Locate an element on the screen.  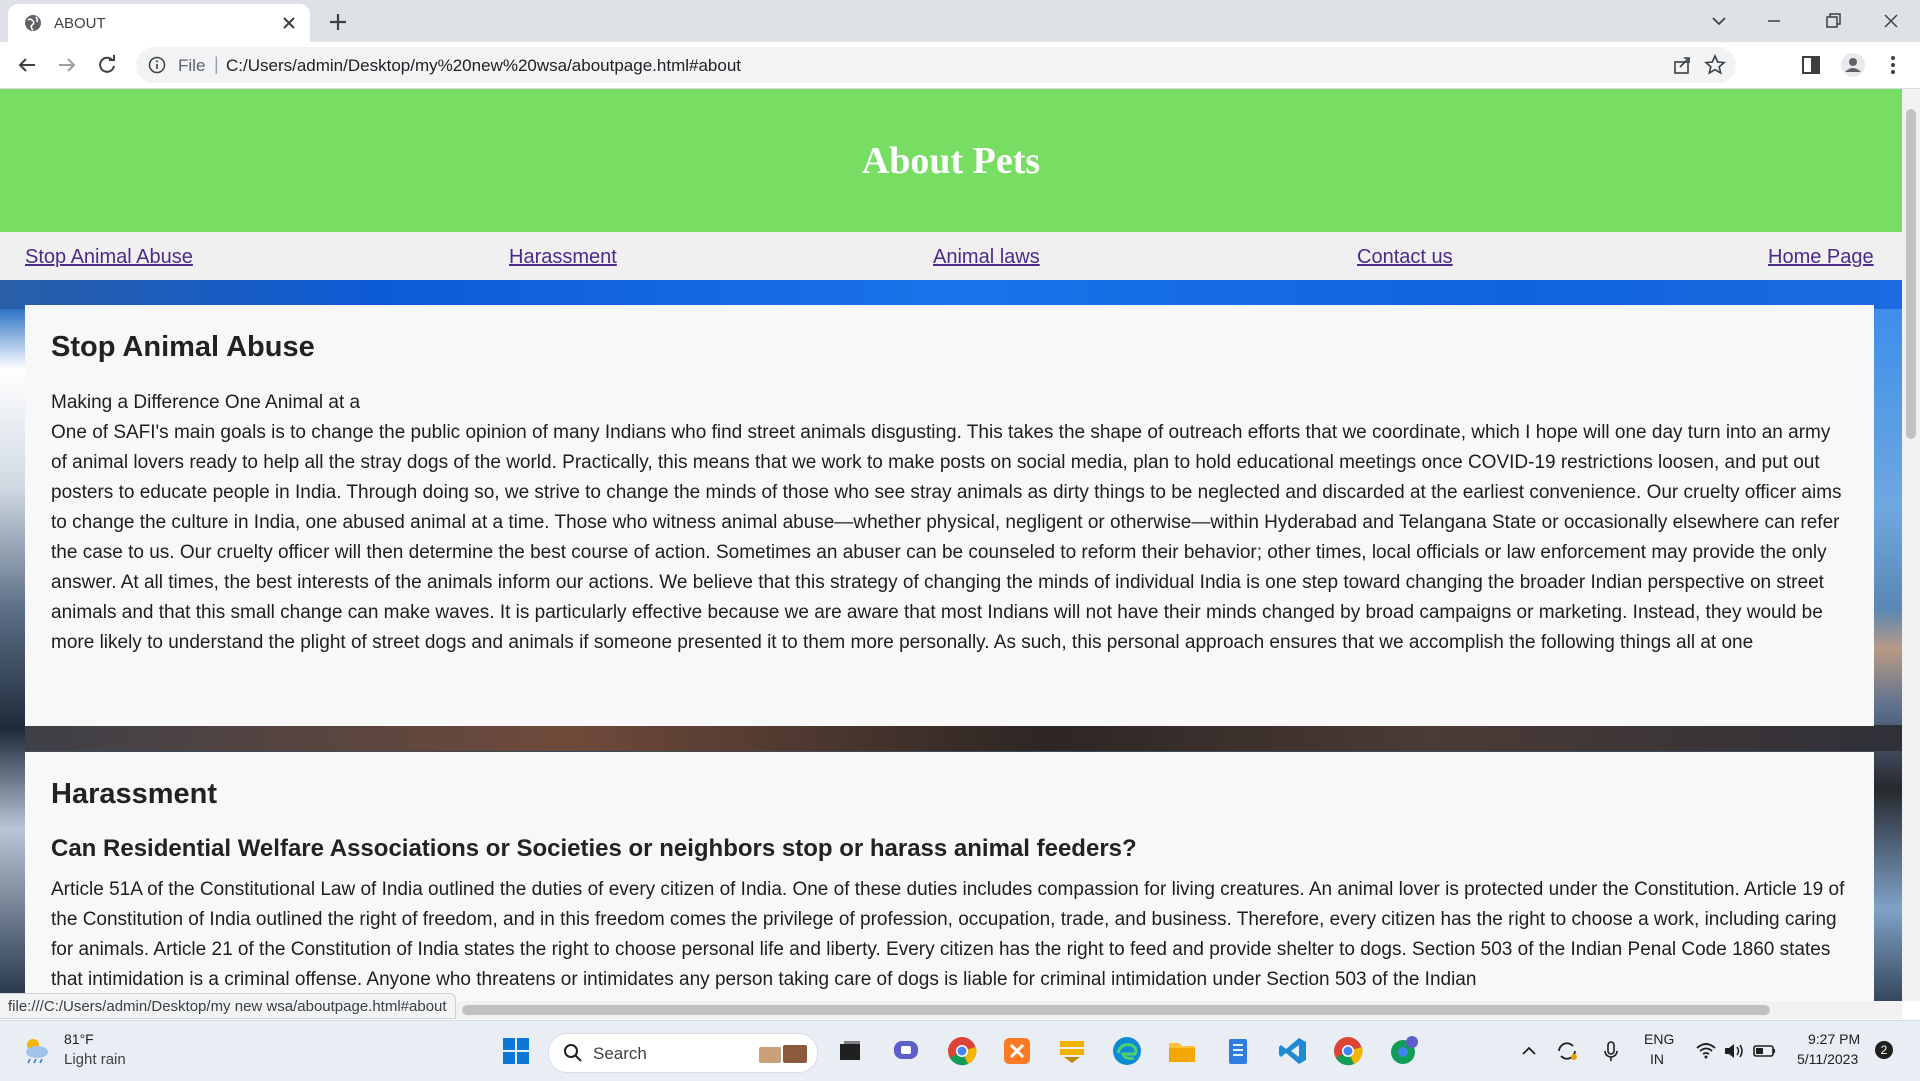
wifi-icon is located at coordinates (1706, 1051).